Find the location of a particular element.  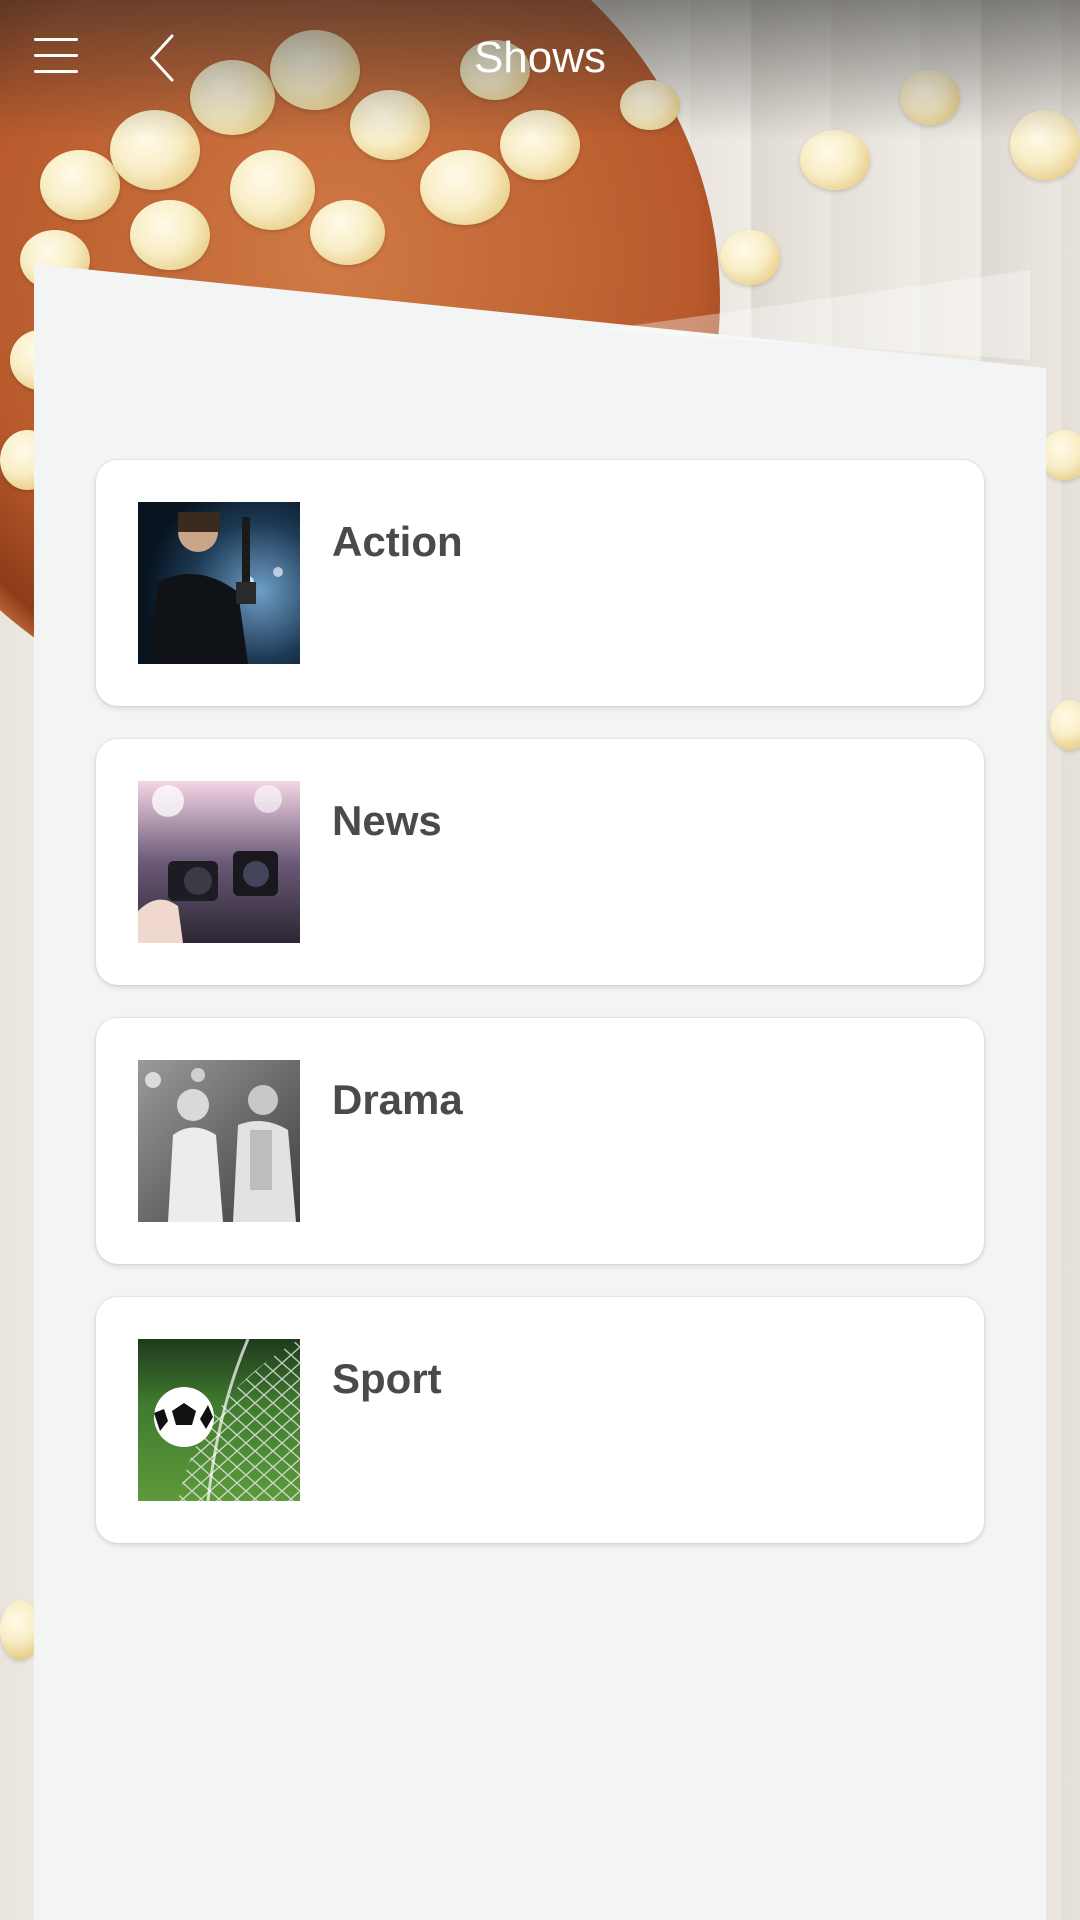

action-thumbnail is located at coordinates (219, 583).